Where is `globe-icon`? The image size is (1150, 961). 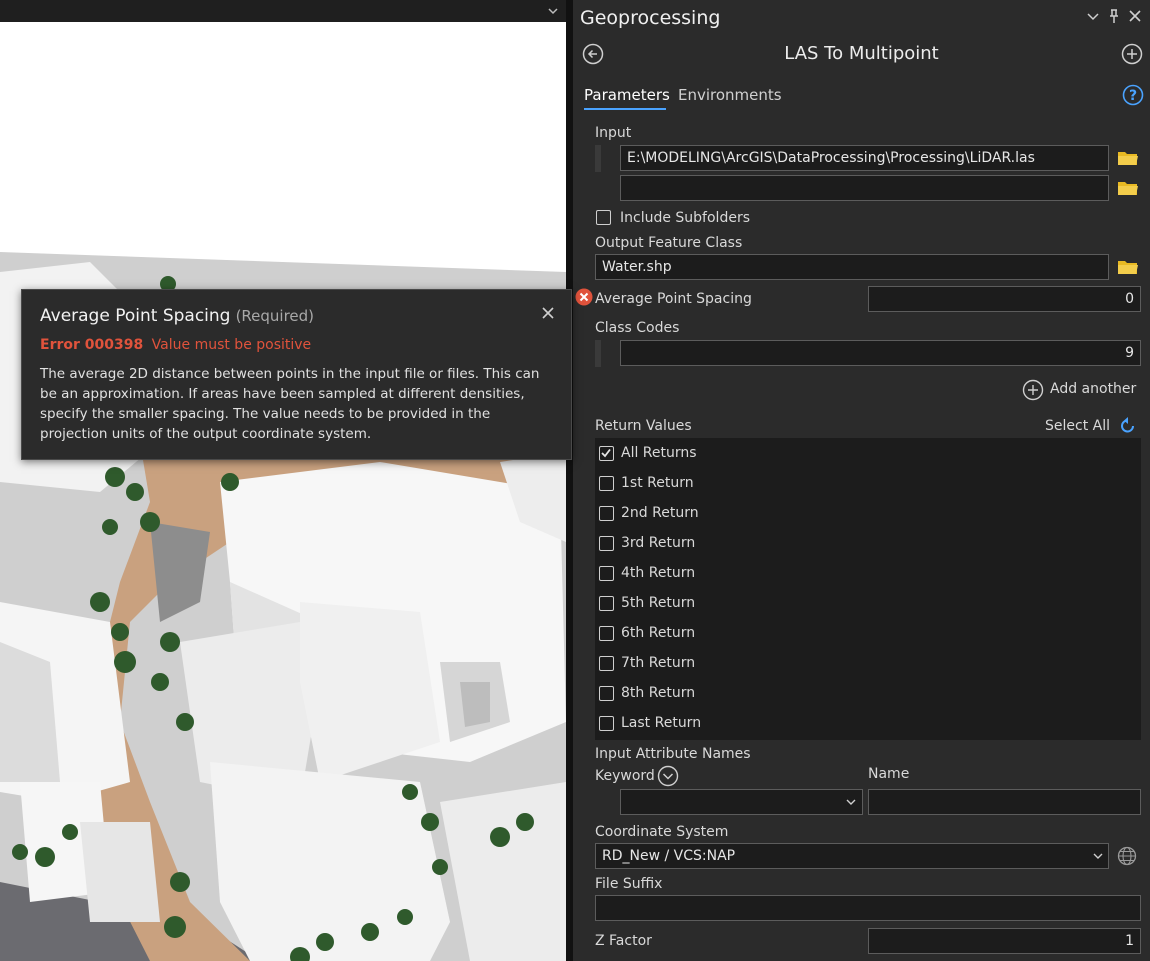
globe-icon is located at coordinates (1127, 856).